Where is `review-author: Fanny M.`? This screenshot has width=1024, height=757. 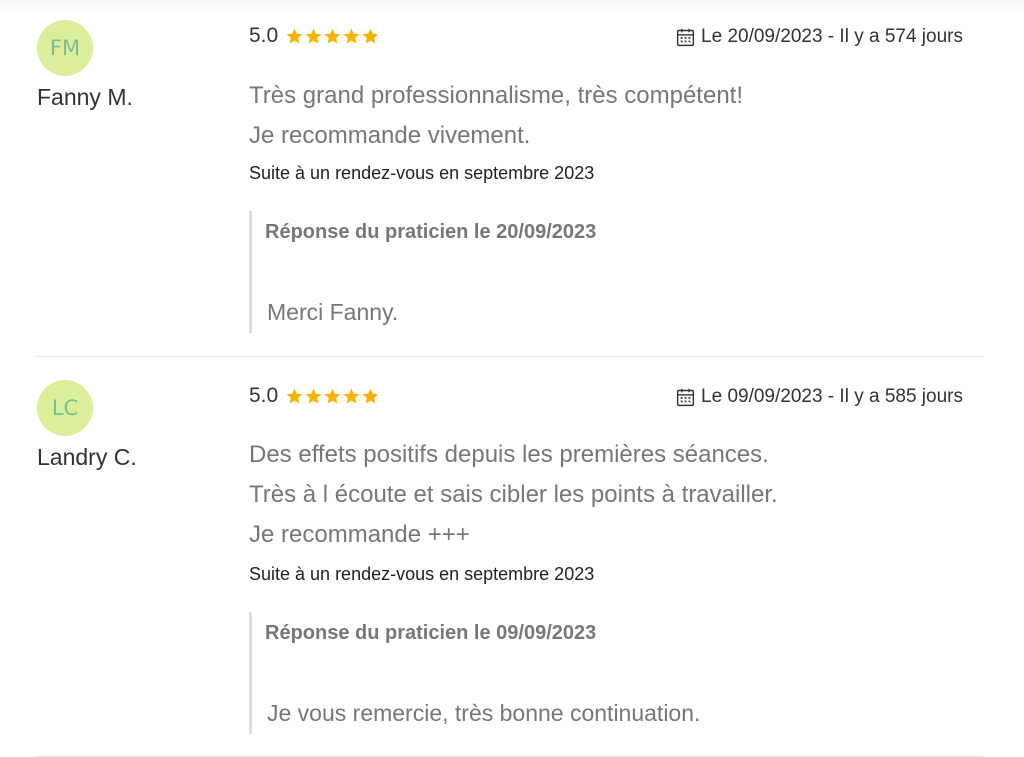 review-author: Fanny M. is located at coordinates (85, 97).